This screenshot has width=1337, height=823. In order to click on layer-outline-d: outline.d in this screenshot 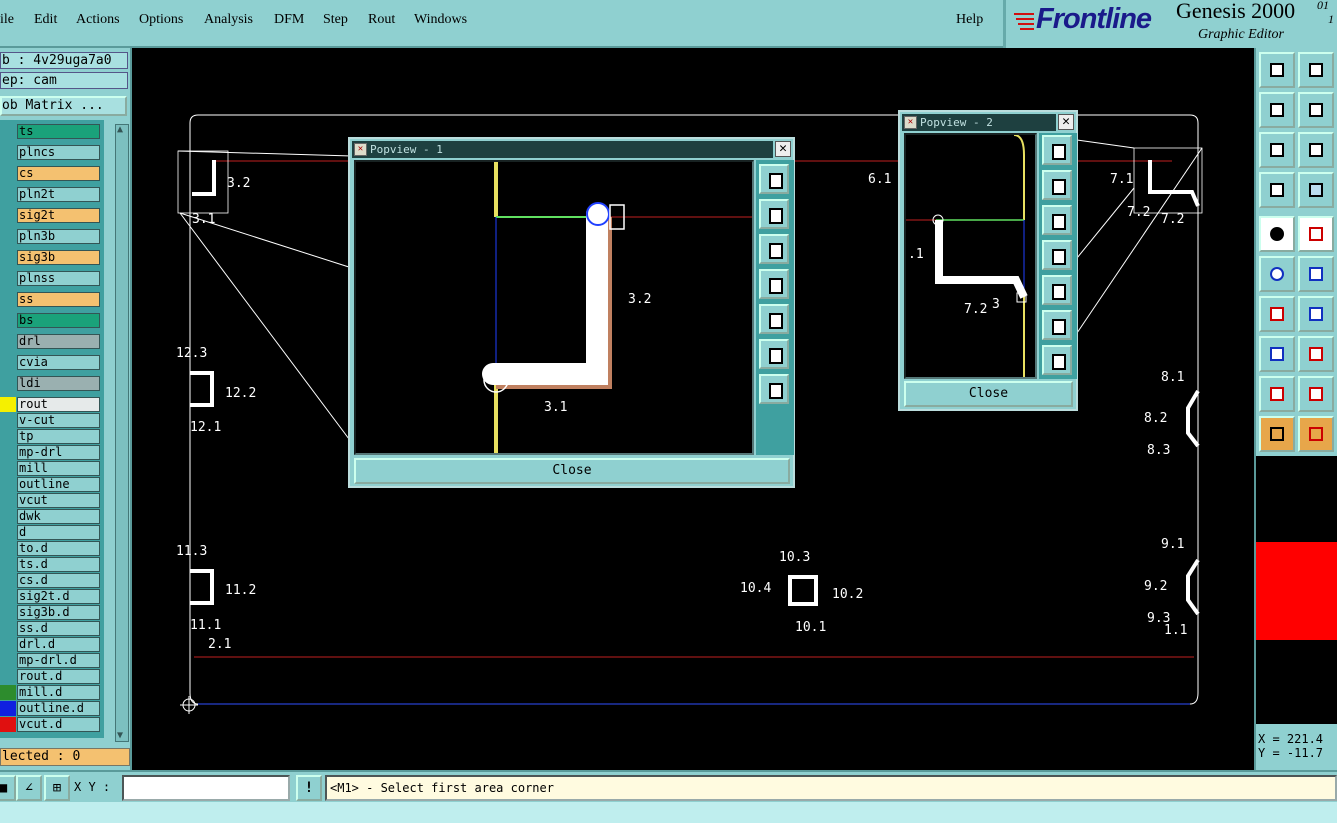, I will do `click(52, 708)`.